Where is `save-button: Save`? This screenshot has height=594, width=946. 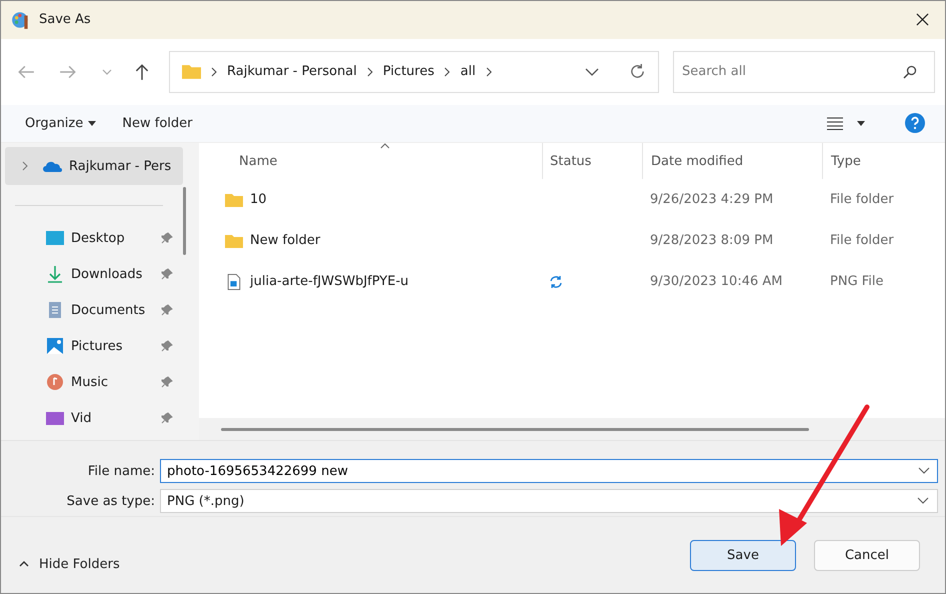
save-button: Save is located at coordinates (743, 555).